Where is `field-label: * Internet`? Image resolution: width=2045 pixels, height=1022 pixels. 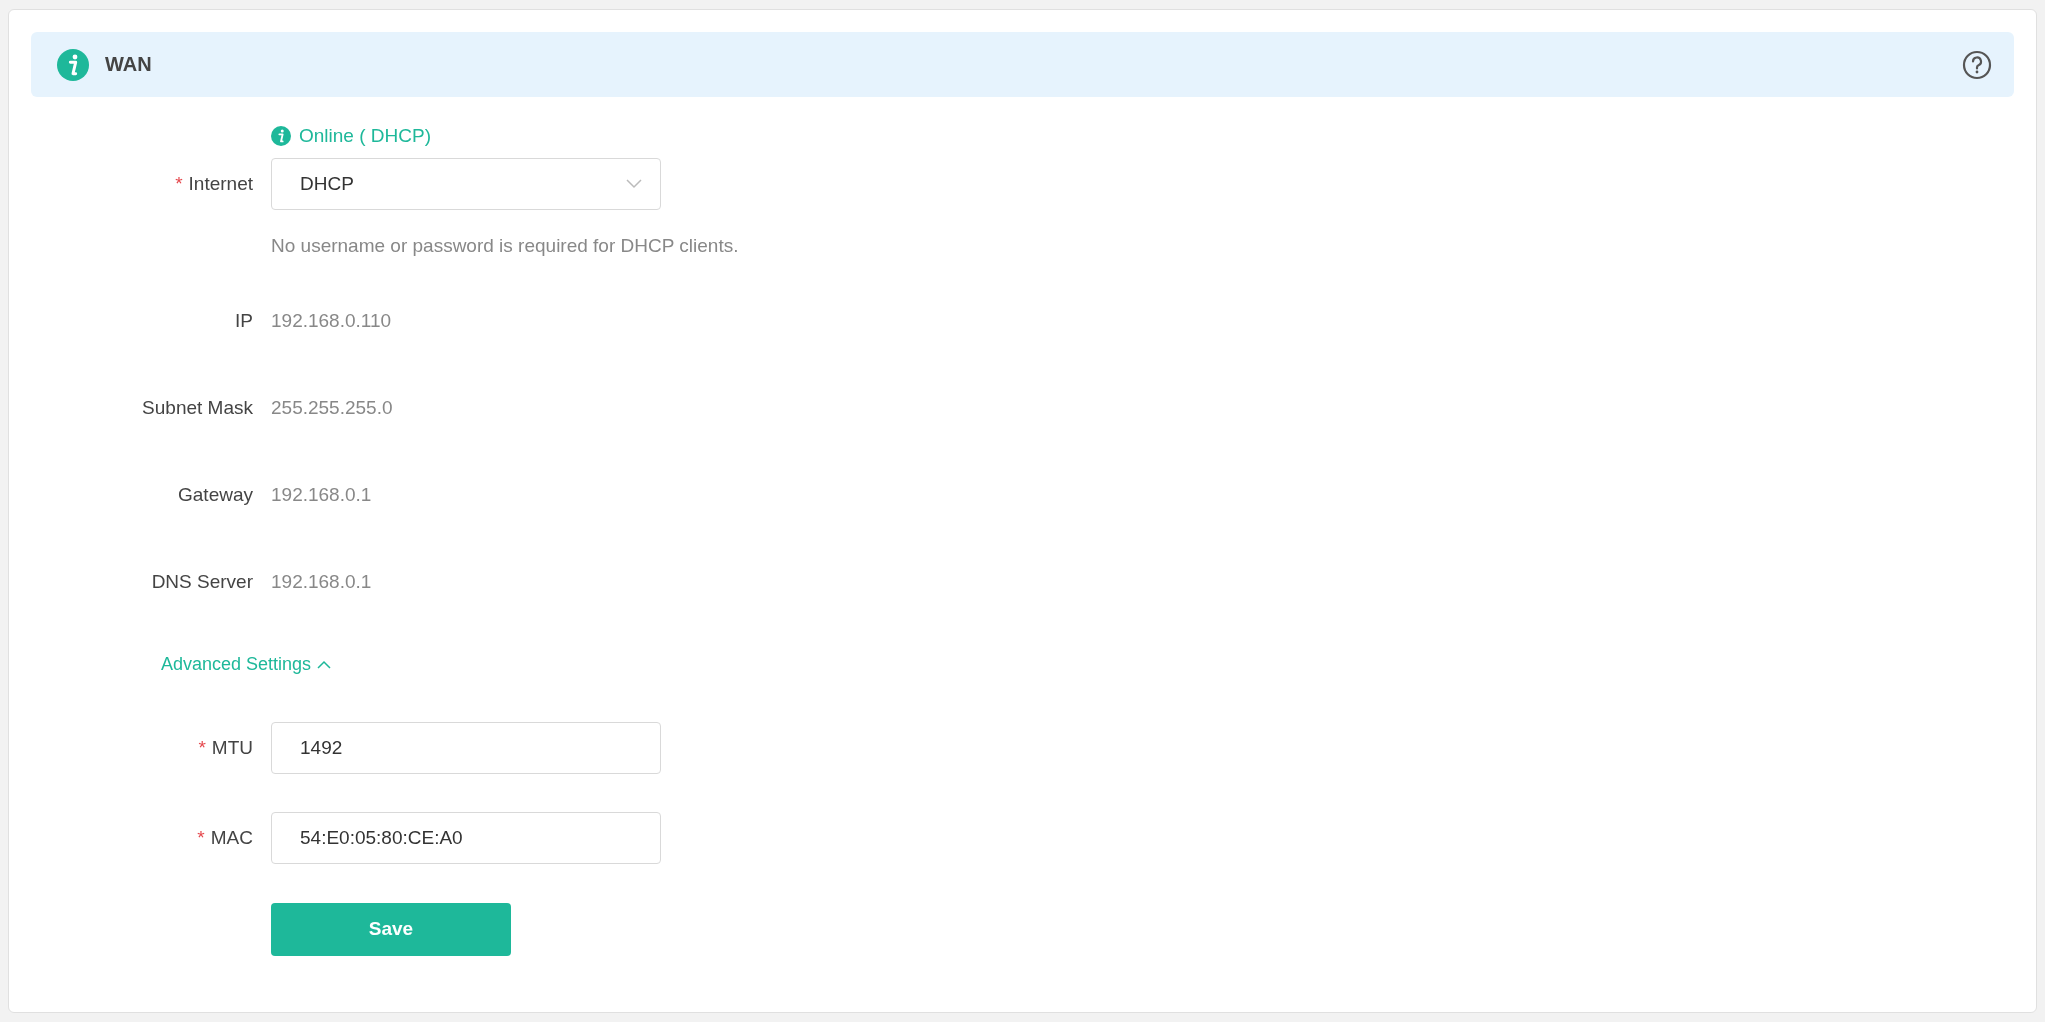 field-label: * Internet is located at coordinates (214, 184).